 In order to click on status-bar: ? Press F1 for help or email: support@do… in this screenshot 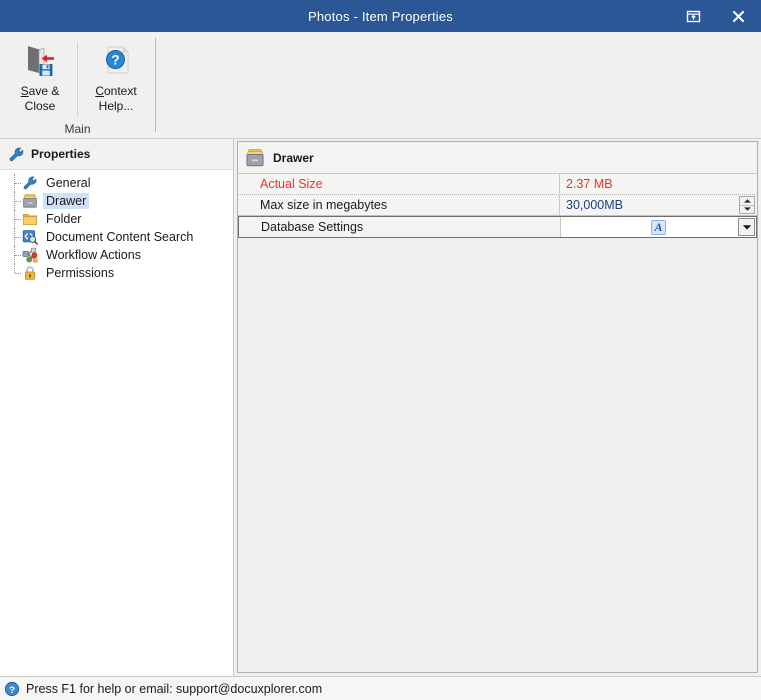, I will do `click(380, 688)`.